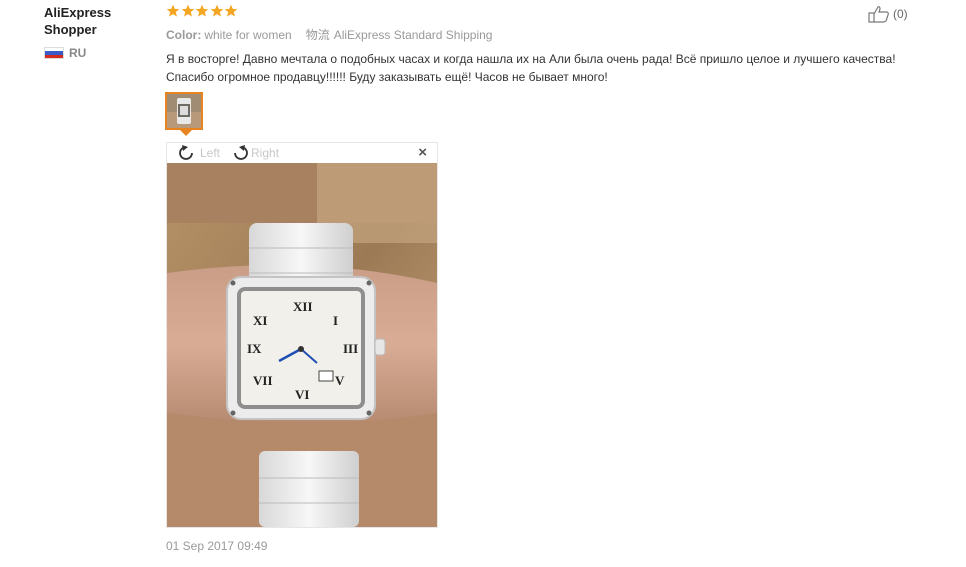  I want to click on review-date: 01 Sep 2017 09:49, so click(217, 546).